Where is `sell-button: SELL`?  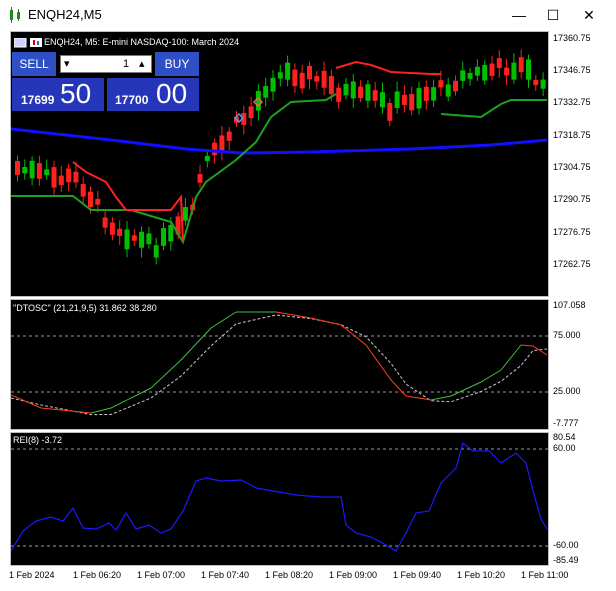
sell-button: SELL is located at coordinates (34, 64).